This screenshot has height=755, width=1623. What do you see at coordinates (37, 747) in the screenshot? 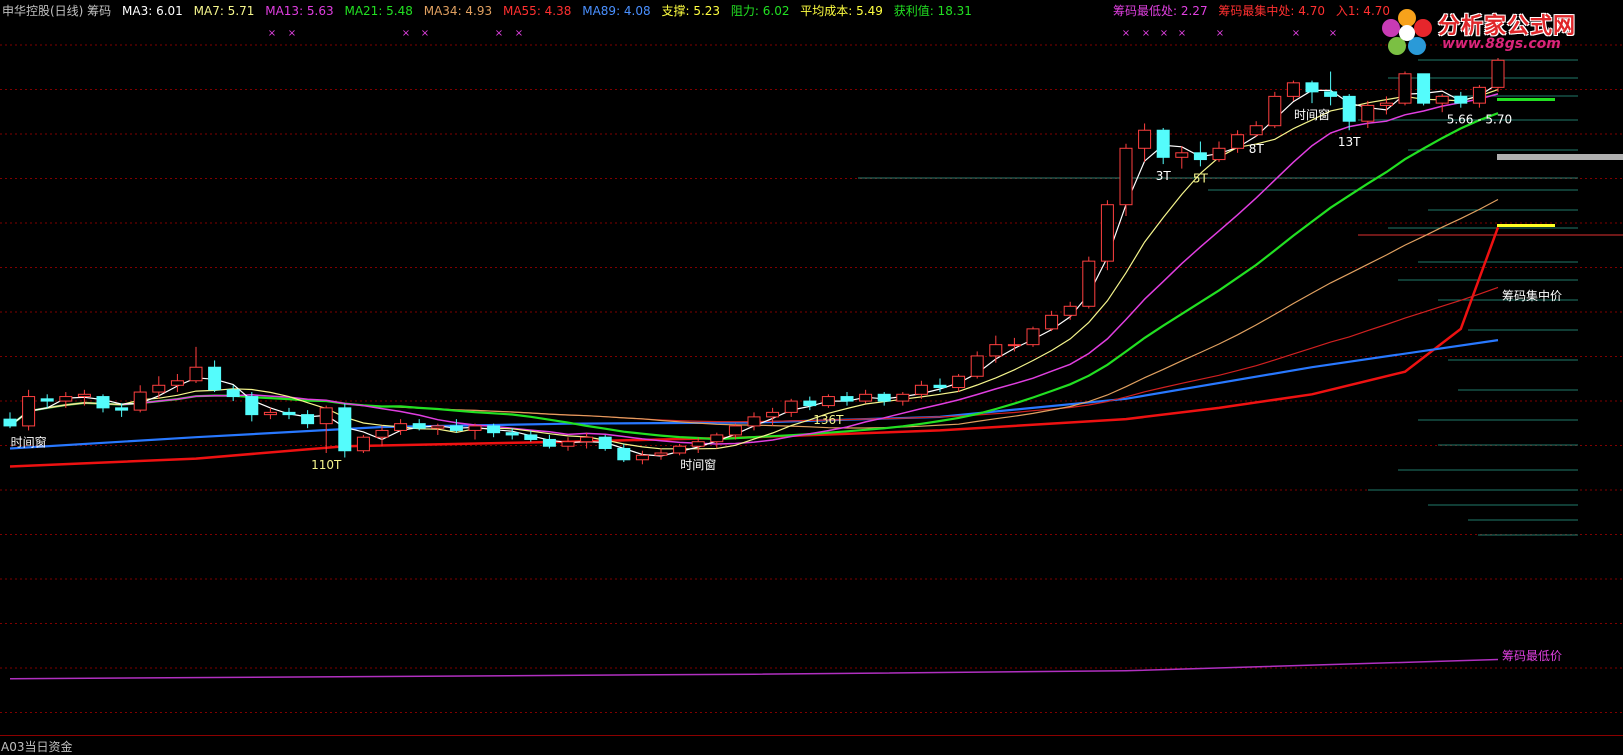
I see `bottom-panel-label: A03当日资金` at bounding box center [37, 747].